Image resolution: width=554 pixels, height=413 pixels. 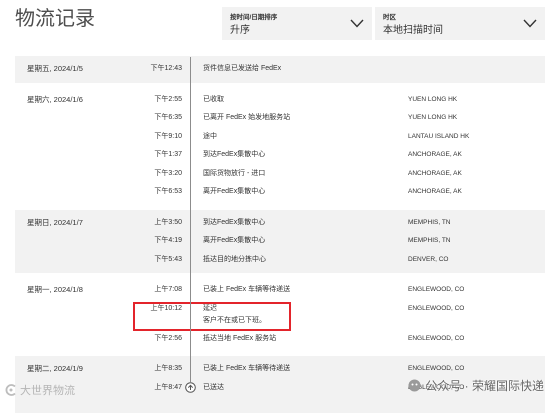 What do you see at coordinates (234, 259) in the screenshot?
I see `event-description: 抵达目的地分拣中心` at bounding box center [234, 259].